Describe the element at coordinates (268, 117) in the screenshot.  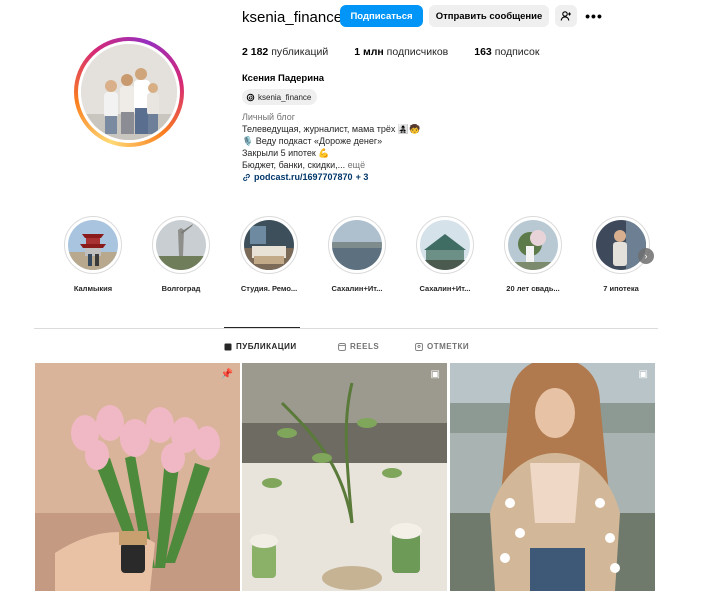
I see `bio-category: Личный блог` at that location.